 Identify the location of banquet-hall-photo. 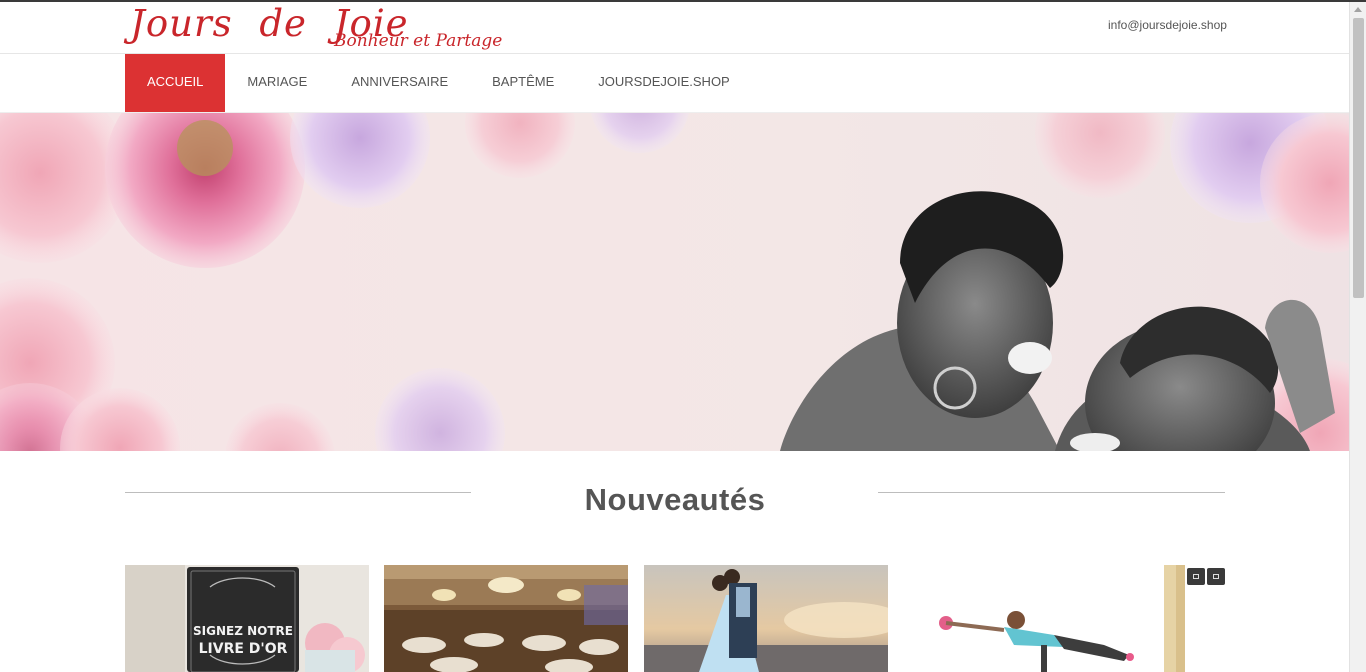
(506, 618).